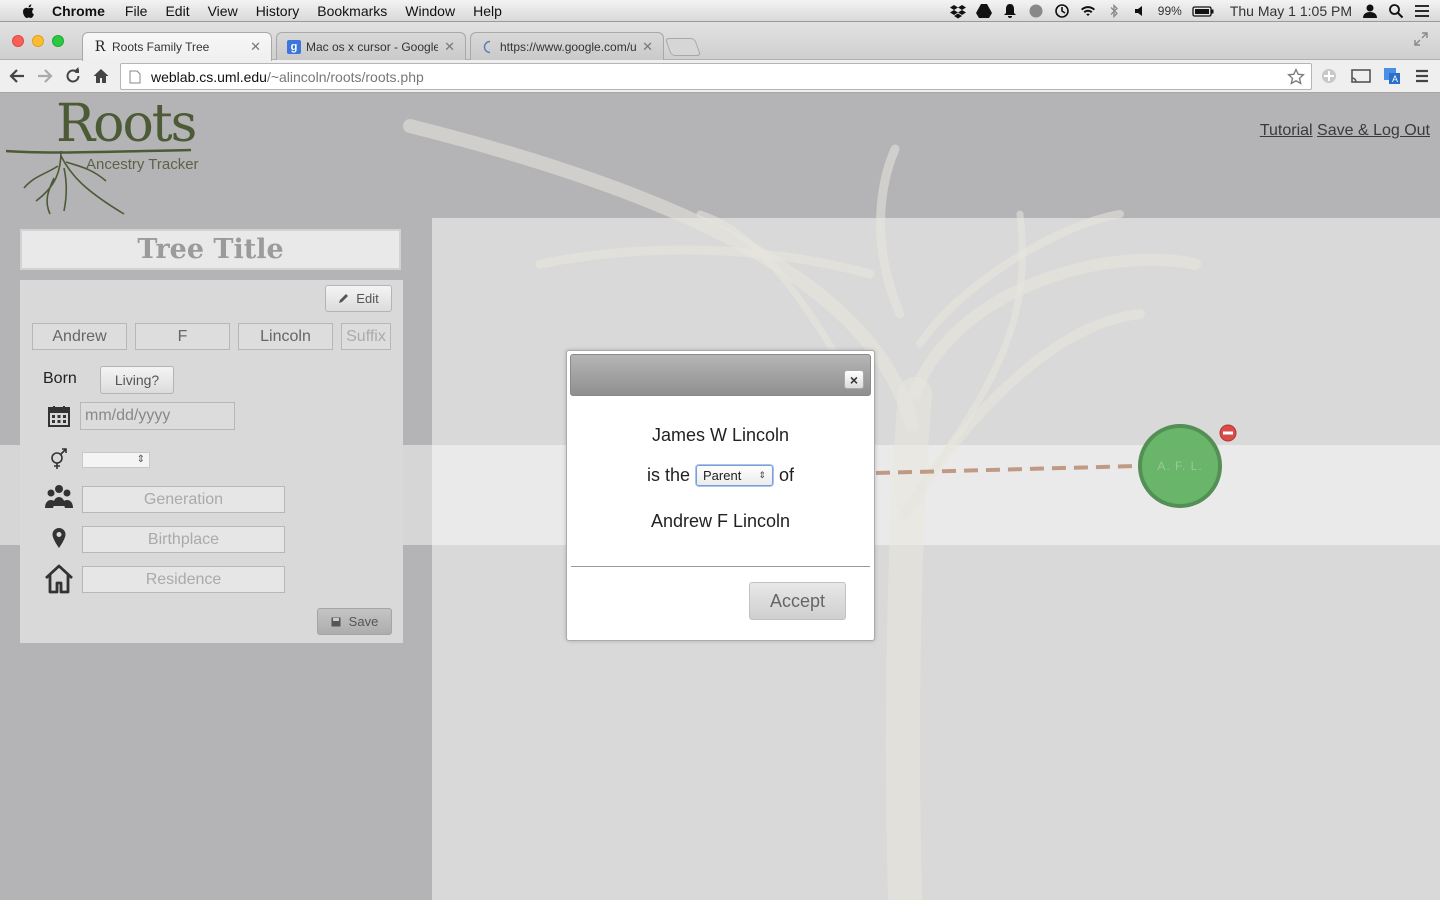 Image resolution: width=1440 pixels, height=900 pixels. Describe the element at coordinates (720, 566) in the screenshot. I see `dialog-divider` at that location.